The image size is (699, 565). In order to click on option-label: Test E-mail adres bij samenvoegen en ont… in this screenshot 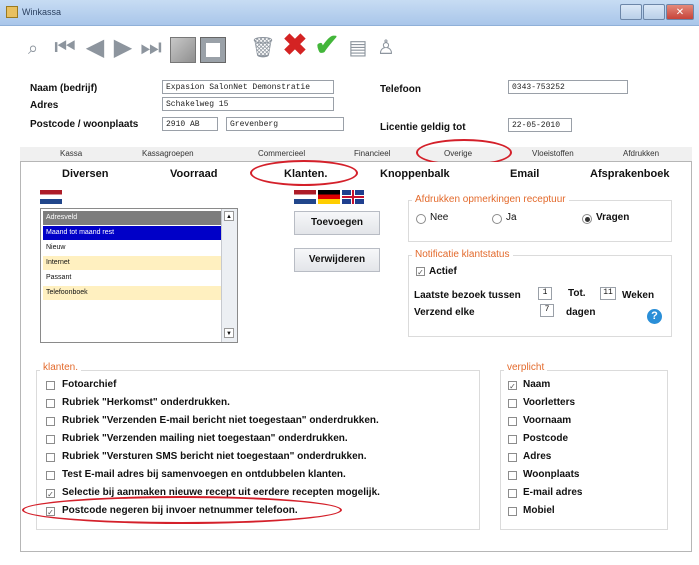, I will do `click(204, 474)`.